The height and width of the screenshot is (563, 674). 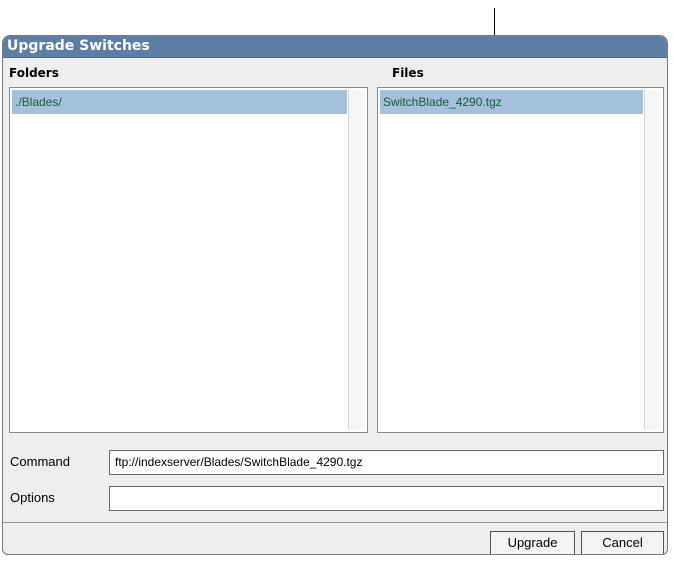 What do you see at coordinates (511, 102) in the screenshot?
I see `file-item-switchblade: SwitchBlade_4290.tgz` at bounding box center [511, 102].